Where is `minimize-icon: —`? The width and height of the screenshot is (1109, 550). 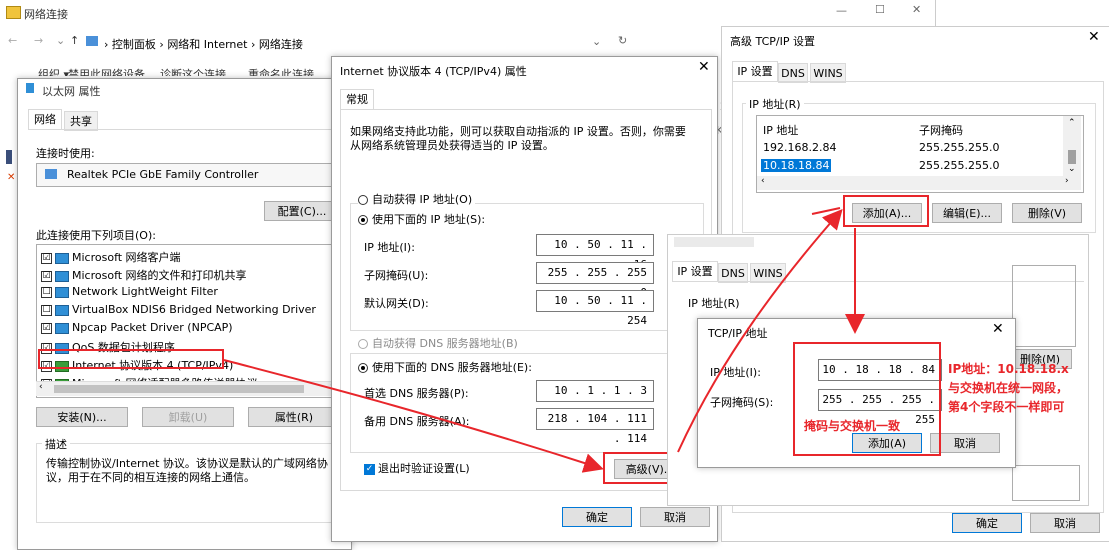
minimize-icon: — is located at coordinates (841, 10).